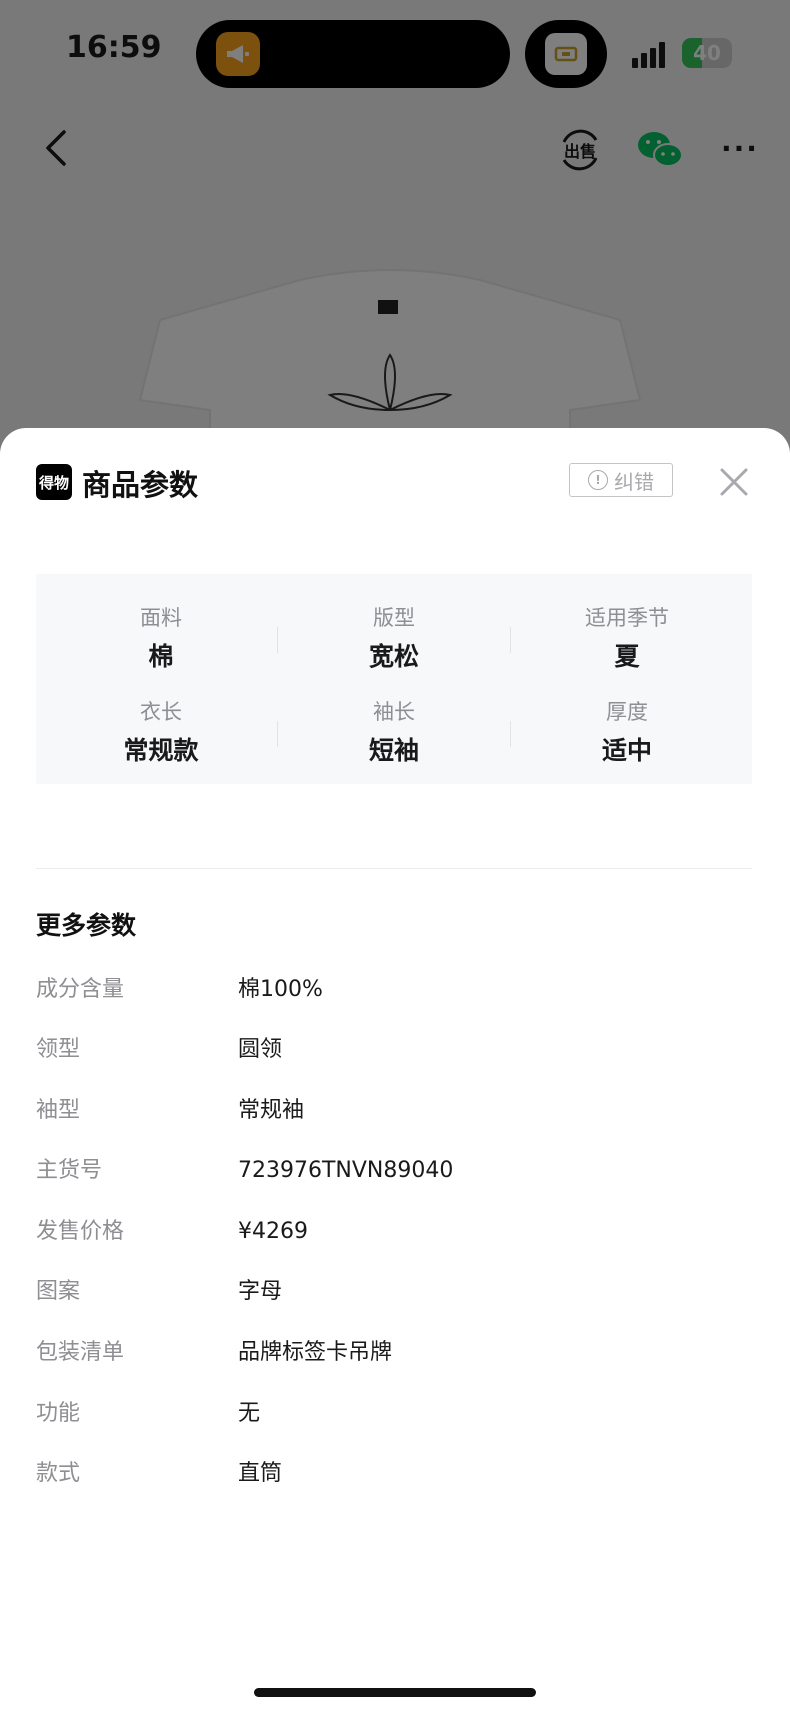  I want to click on key-param-label: 面料, so click(161, 618).